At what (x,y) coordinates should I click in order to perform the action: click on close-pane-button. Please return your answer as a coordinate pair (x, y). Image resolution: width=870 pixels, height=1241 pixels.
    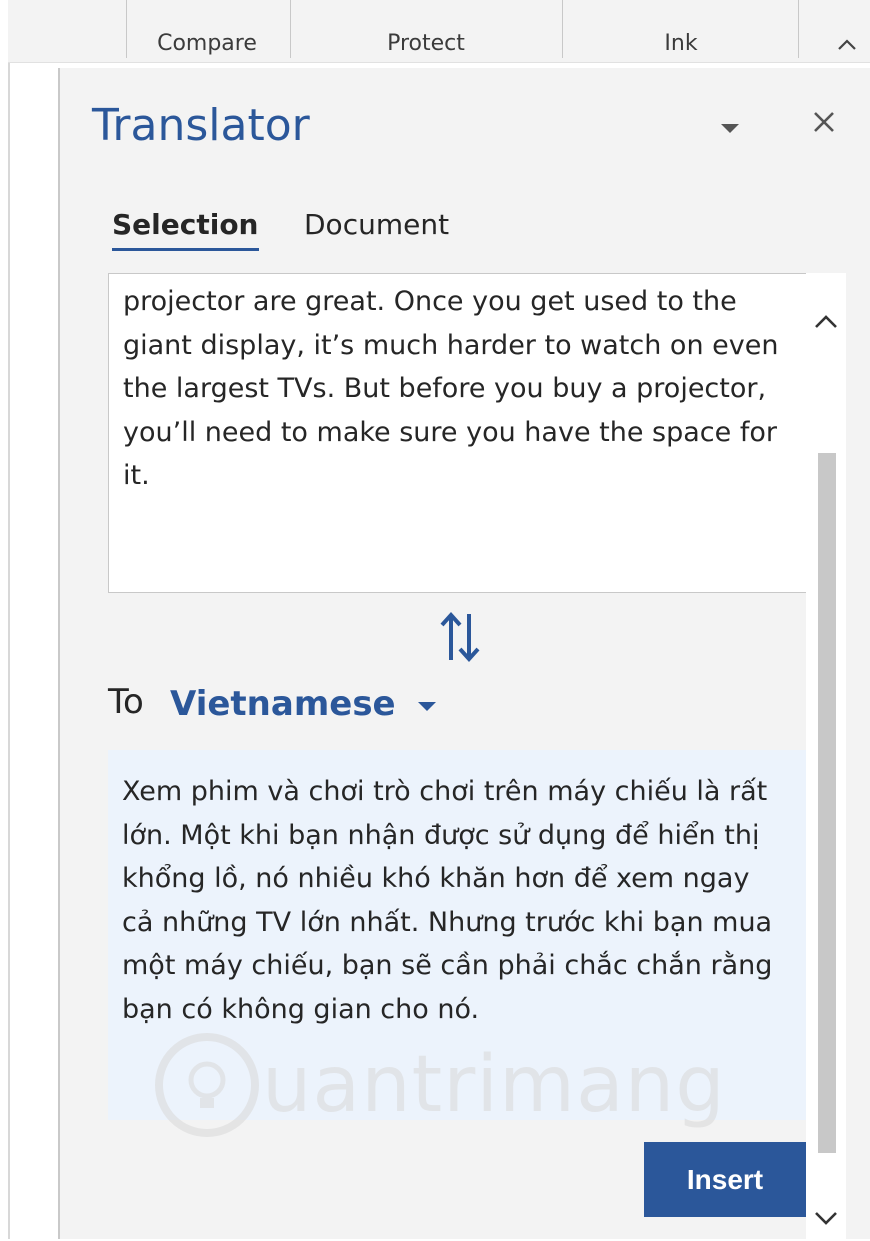
    Looking at the image, I should click on (824, 122).